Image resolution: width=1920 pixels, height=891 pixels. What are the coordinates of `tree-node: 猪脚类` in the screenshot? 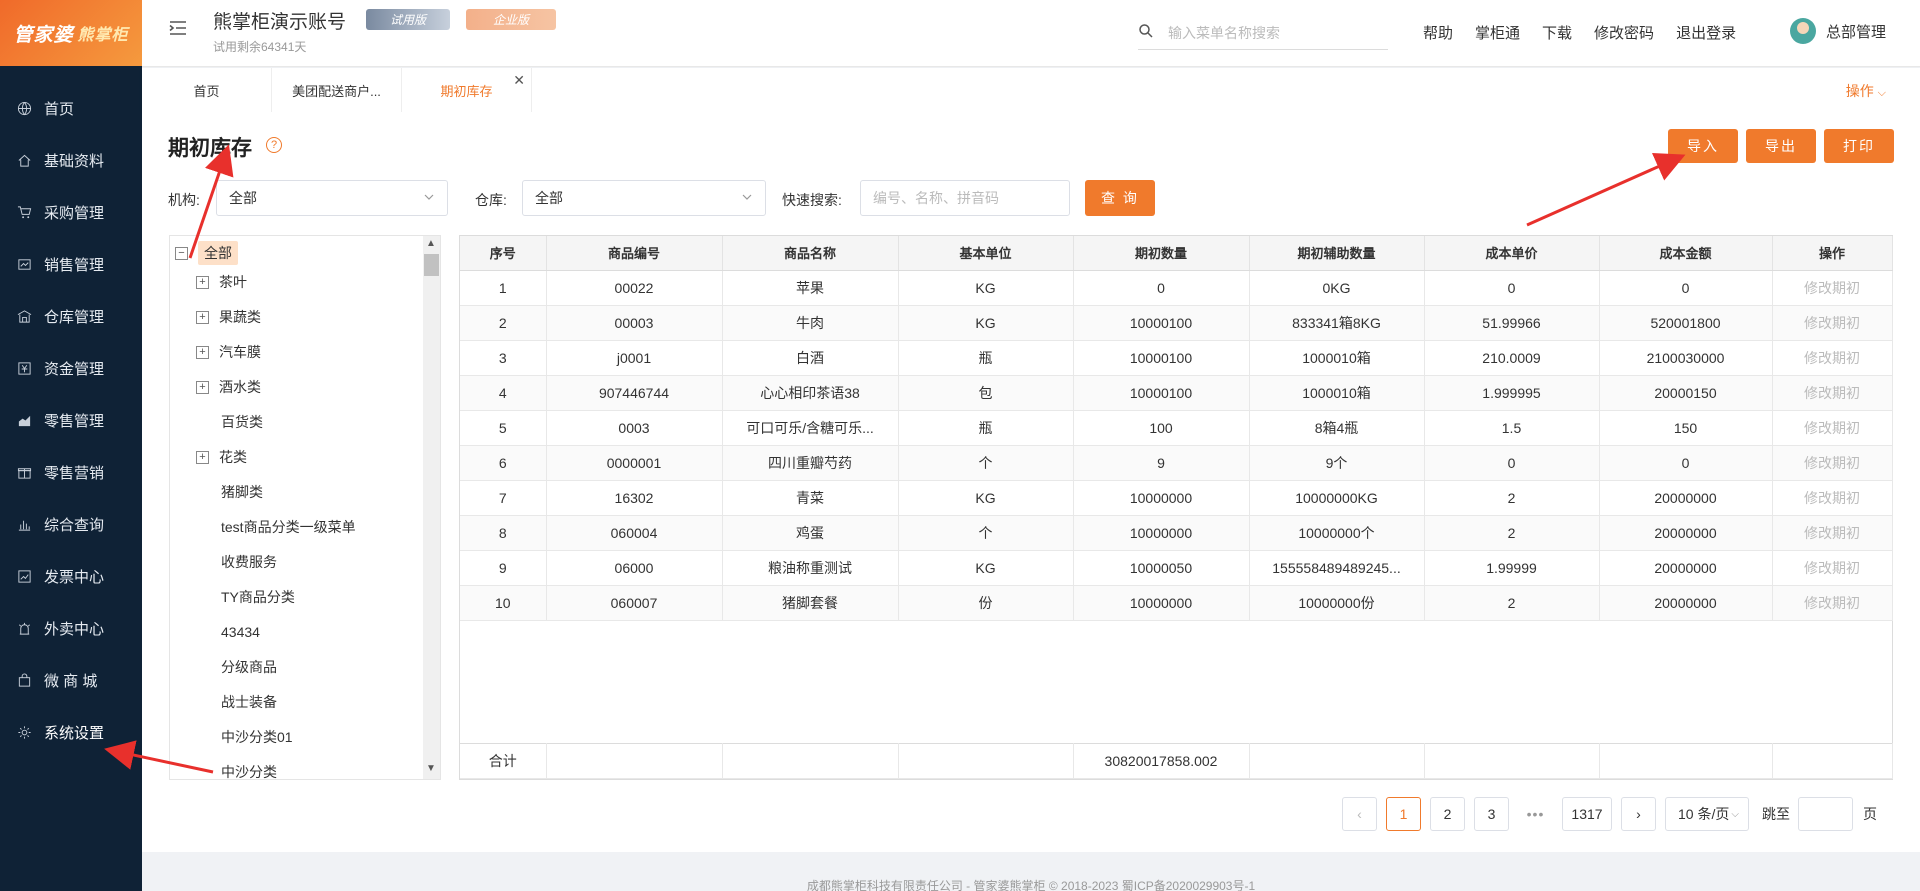 It's located at (242, 492).